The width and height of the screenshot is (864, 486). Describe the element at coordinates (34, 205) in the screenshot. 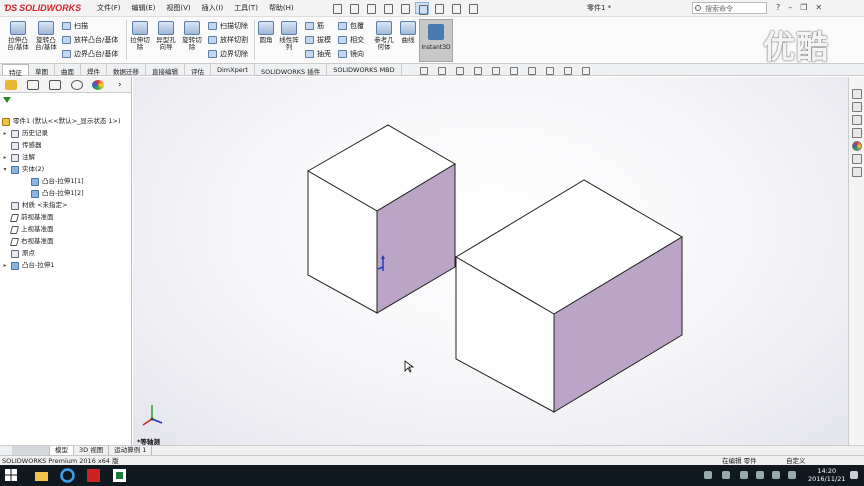

I see `tree-item: 材质 <未指定>` at that location.